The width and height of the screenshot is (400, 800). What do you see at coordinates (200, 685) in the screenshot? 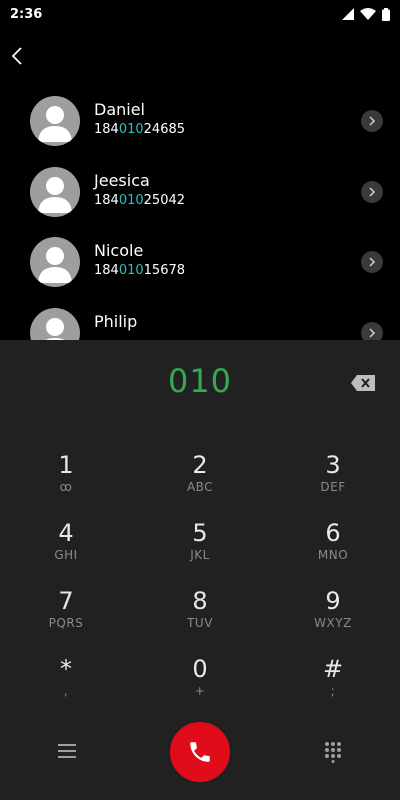
I see `dial-key-0: 0 +` at bounding box center [200, 685].